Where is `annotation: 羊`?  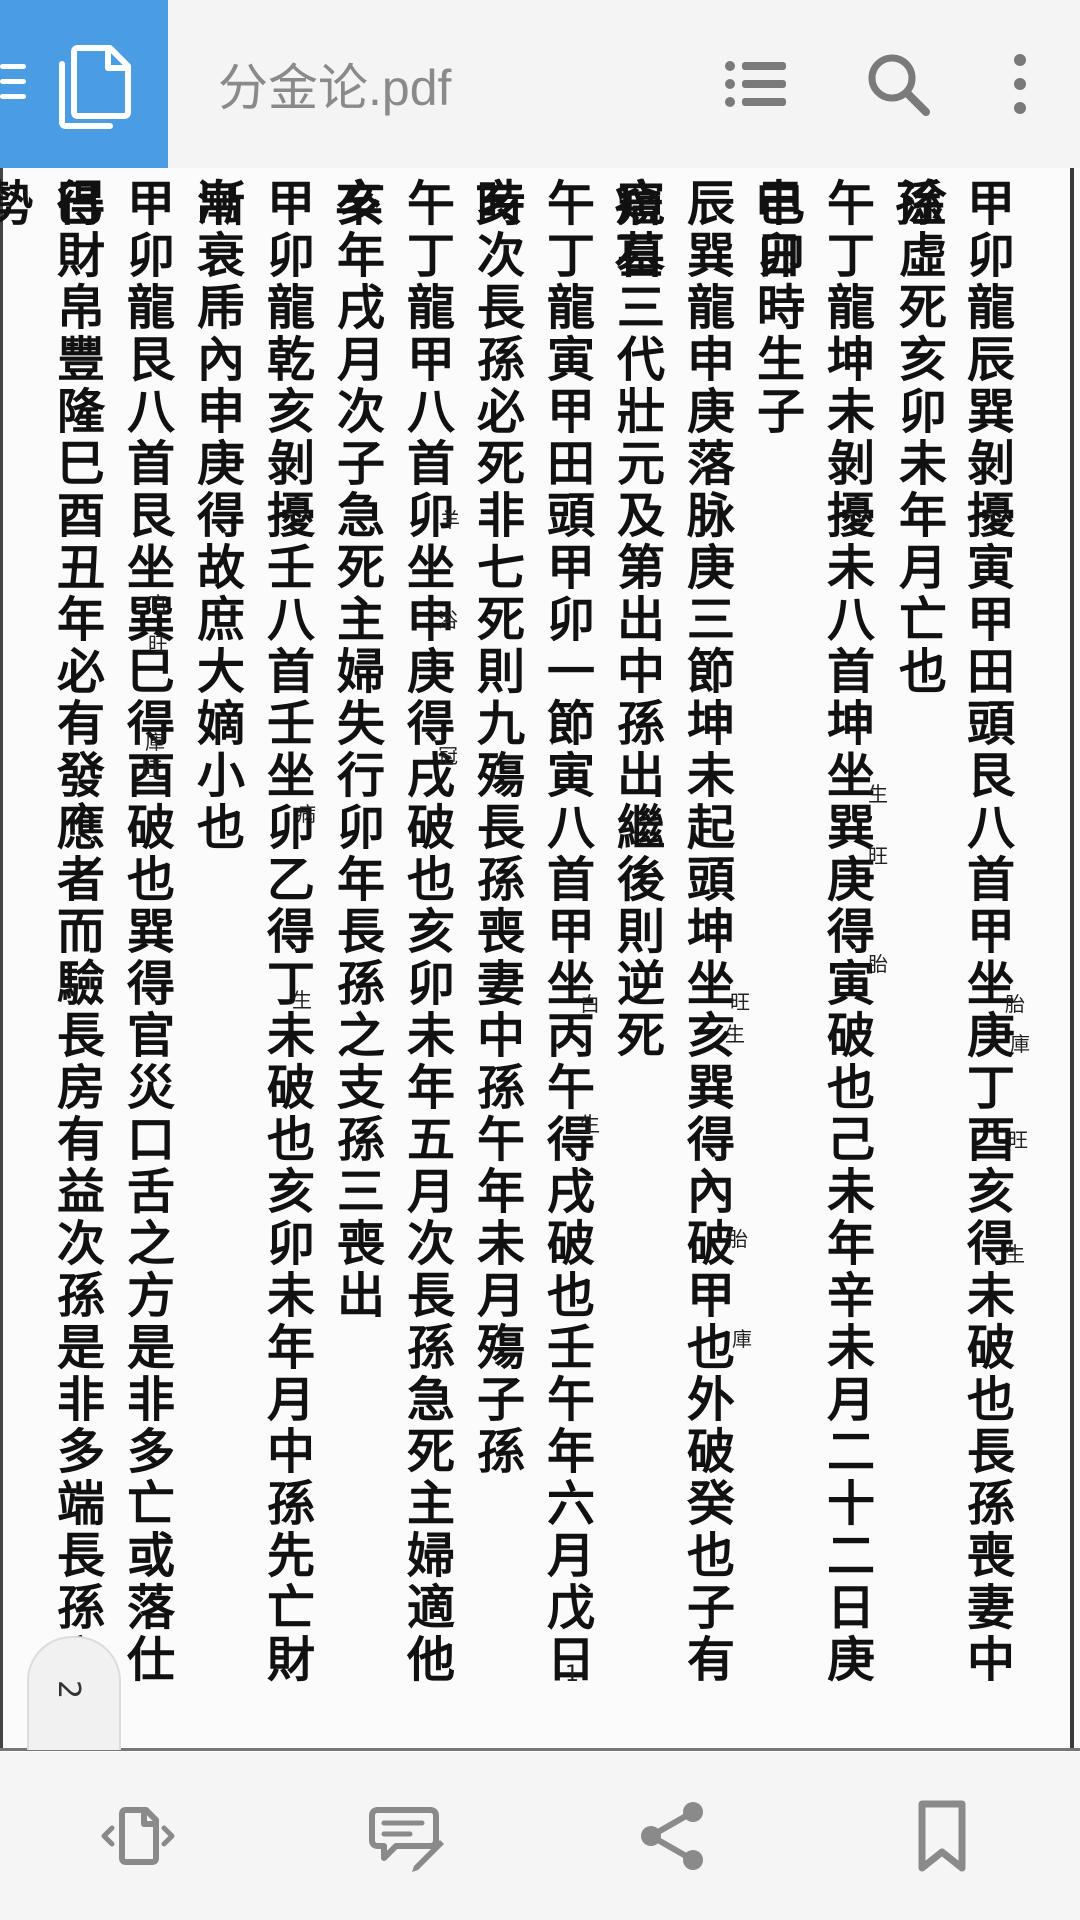
annotation: 羊 is located at coordinates (450, 520).